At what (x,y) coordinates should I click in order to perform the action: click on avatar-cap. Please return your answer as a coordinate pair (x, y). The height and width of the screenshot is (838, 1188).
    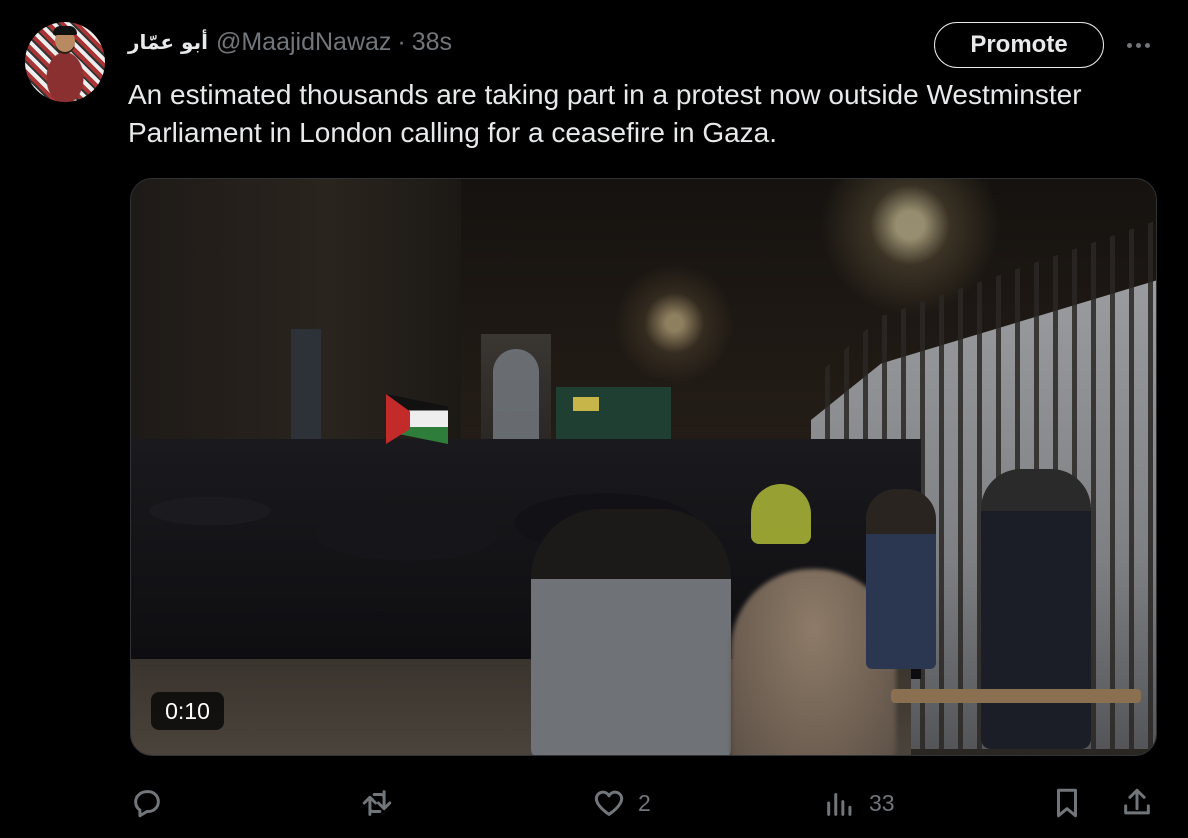
    Looking at the image, I should click on (65, 30).